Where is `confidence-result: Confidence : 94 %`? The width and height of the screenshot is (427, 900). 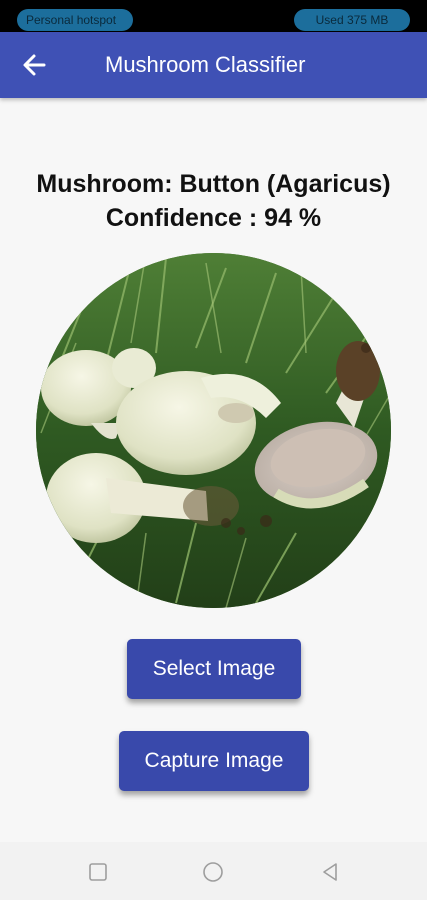
confidence-result: Confidence : 94 % is located at coordinates (213, 218).